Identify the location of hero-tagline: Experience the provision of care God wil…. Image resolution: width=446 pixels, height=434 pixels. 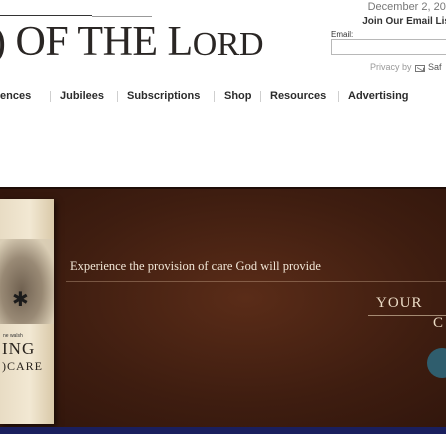
(195, 266).